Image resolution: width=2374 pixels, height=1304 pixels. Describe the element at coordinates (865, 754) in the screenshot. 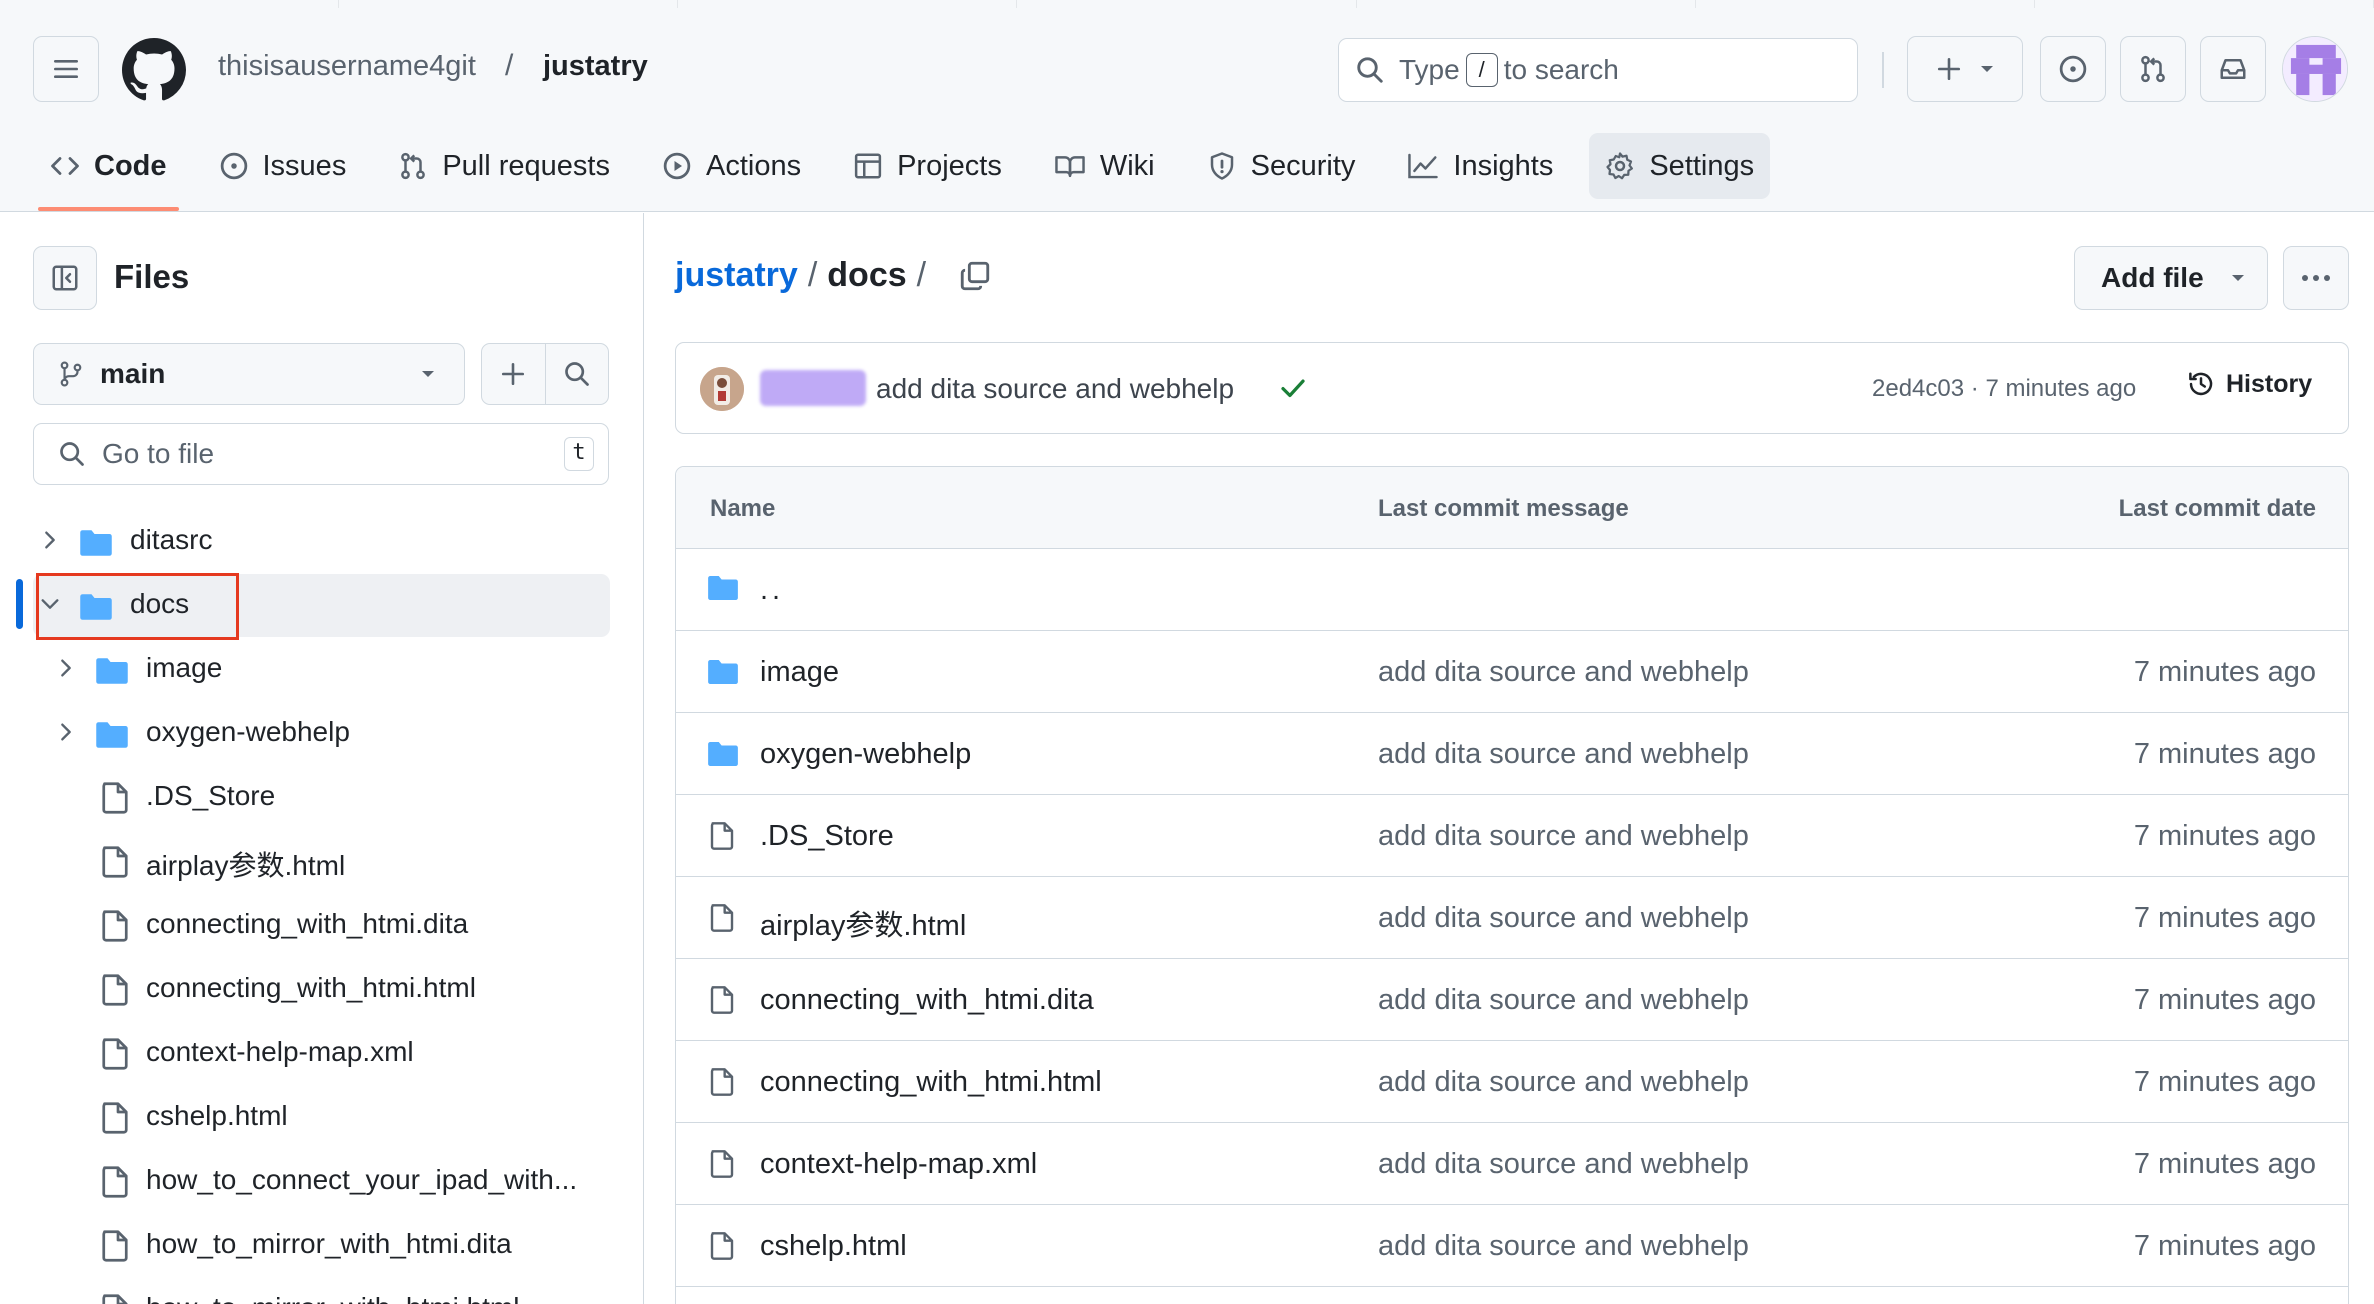

I see `file-name-link: oxygen-webhelp` at that location.